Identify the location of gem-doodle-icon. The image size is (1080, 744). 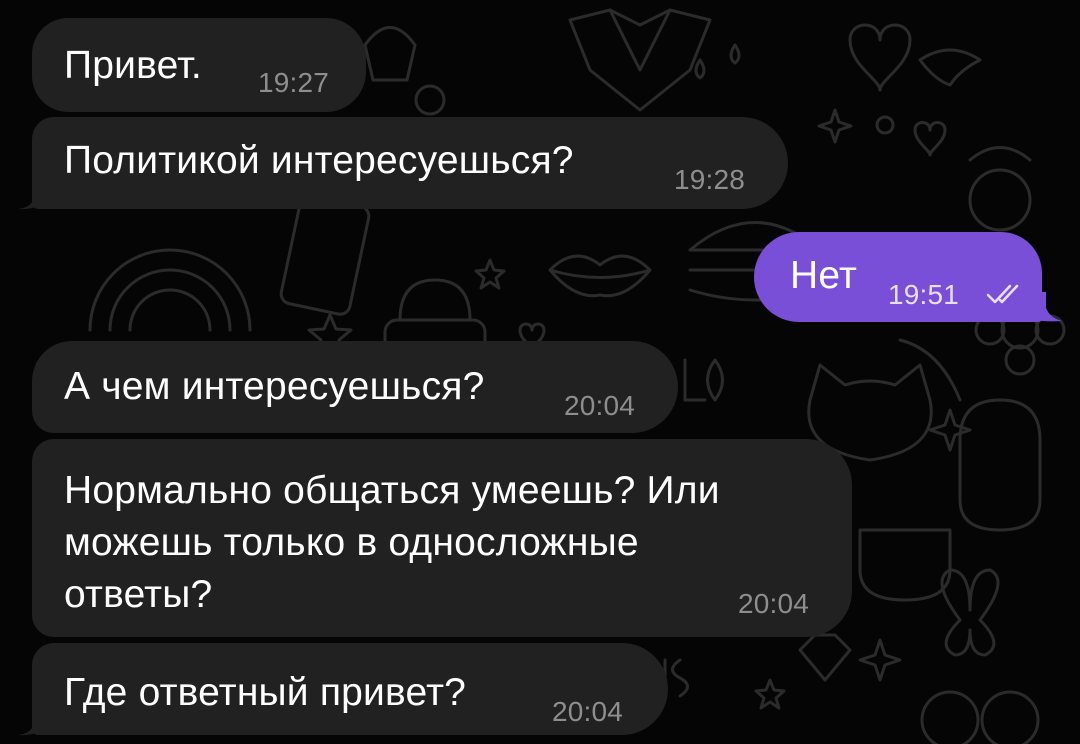
(825, 657).